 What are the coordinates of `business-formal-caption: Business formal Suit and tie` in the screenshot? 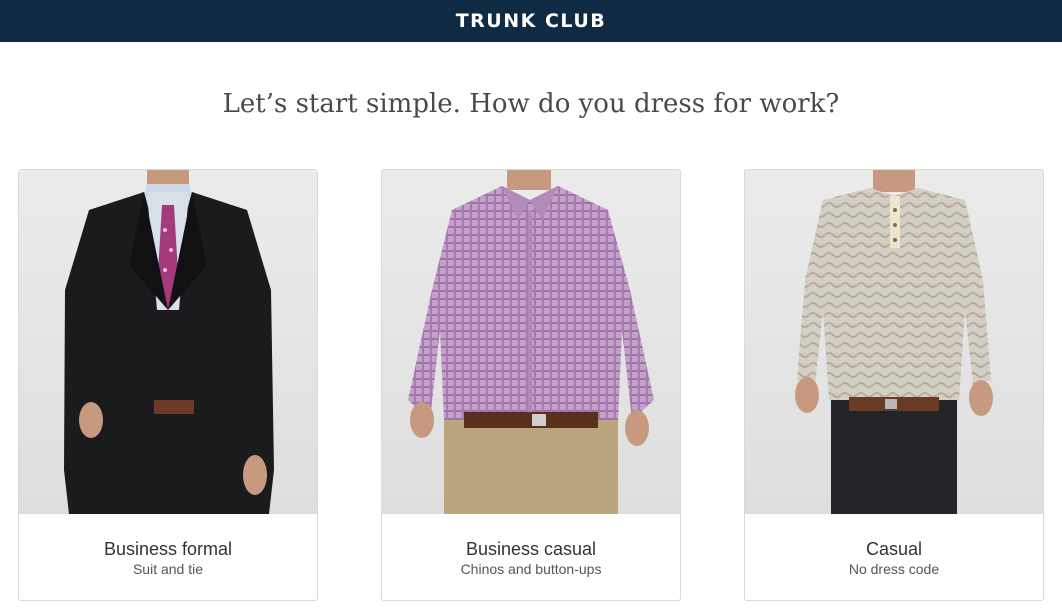 It's located at (168, 557).